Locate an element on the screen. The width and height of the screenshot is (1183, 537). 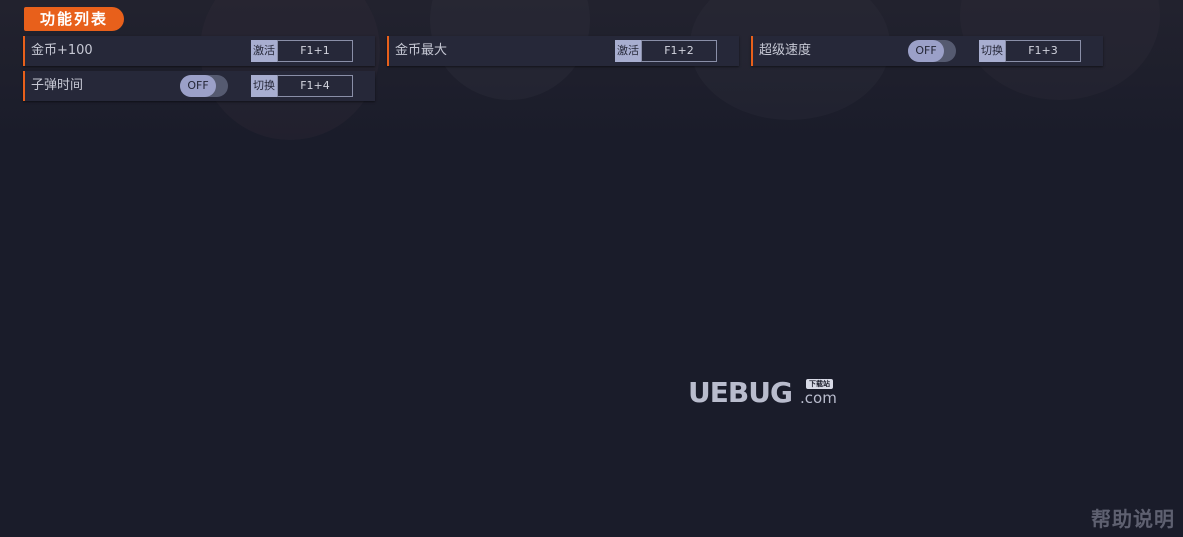
hotkey-field: F1+1 is located at coordinates (315, 51).